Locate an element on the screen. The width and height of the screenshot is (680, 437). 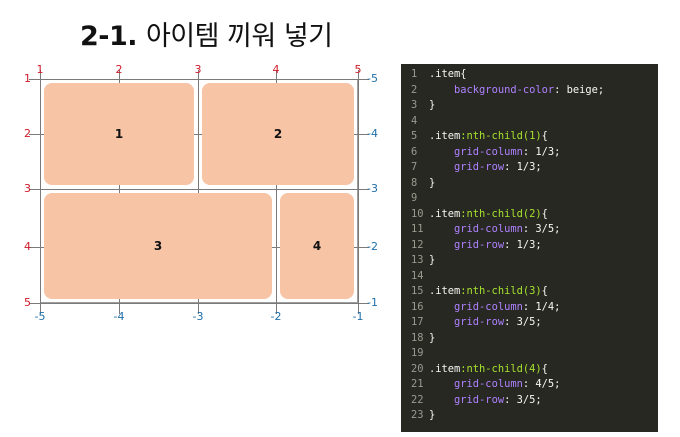
line-number: 22 is located at coordinates (417, 399).